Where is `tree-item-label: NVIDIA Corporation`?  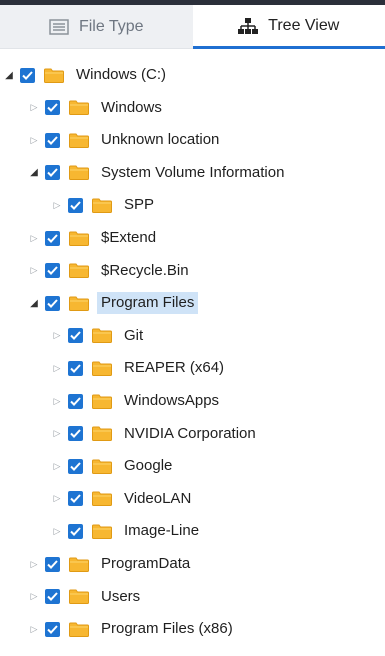
tree-item-label: NVIDIA Corporation is located at coordinates (190, 433).